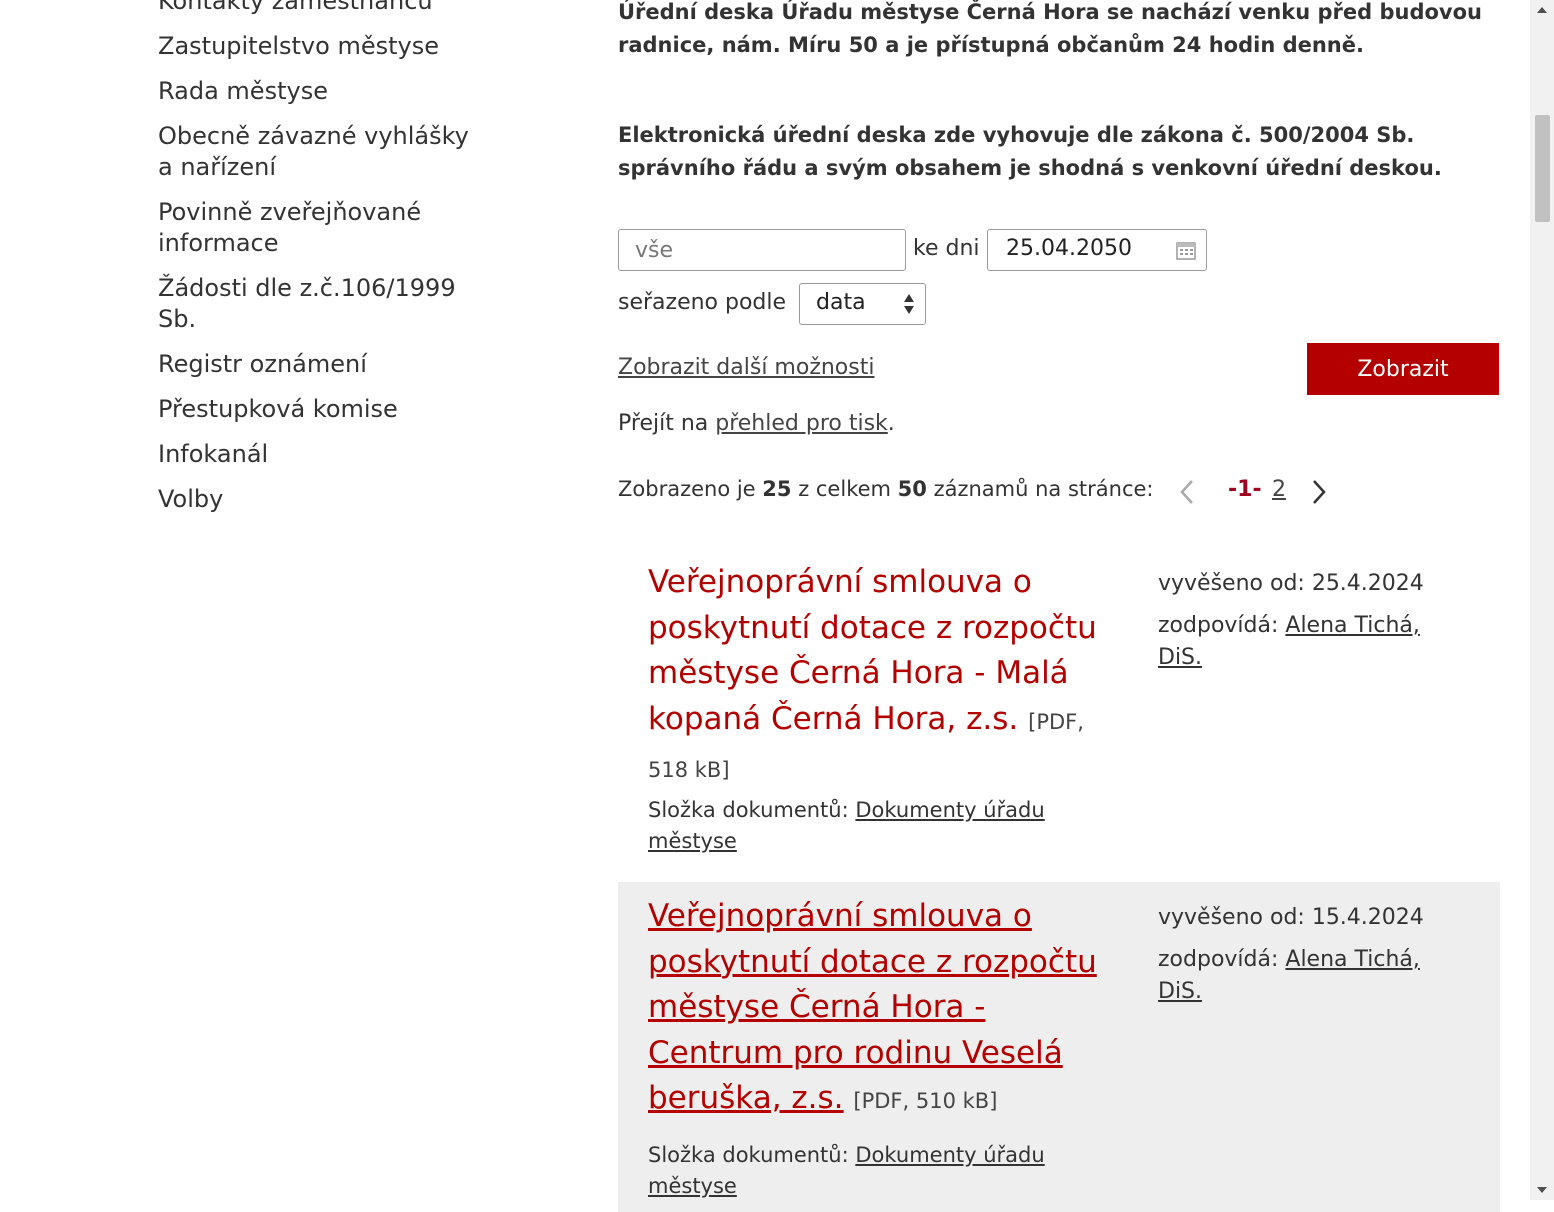  I want to click on print-suffix: ., so click(891, 423).